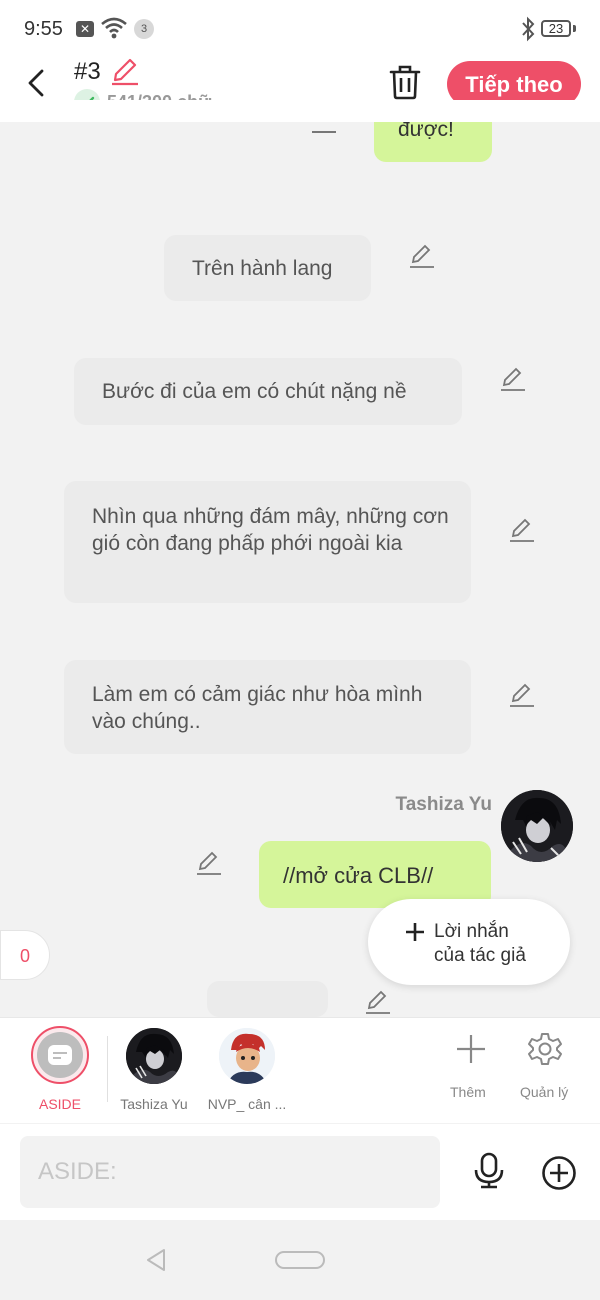 This screenshot has width=600, height=1300. Describe the element at coordinates (43, 29) in the screenshot. I see `status-time: 9:55` at that location.